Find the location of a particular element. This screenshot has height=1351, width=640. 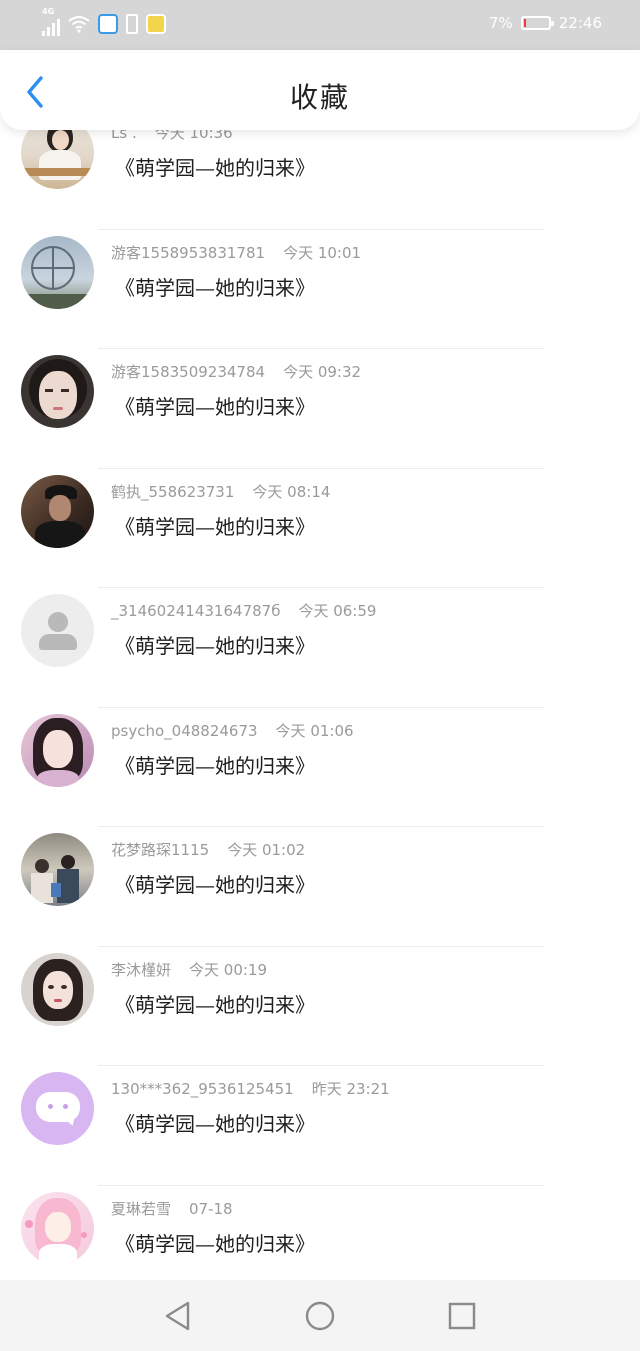

item-meta: Ls . 今天 10:36 is located at coordinates (172, 136).